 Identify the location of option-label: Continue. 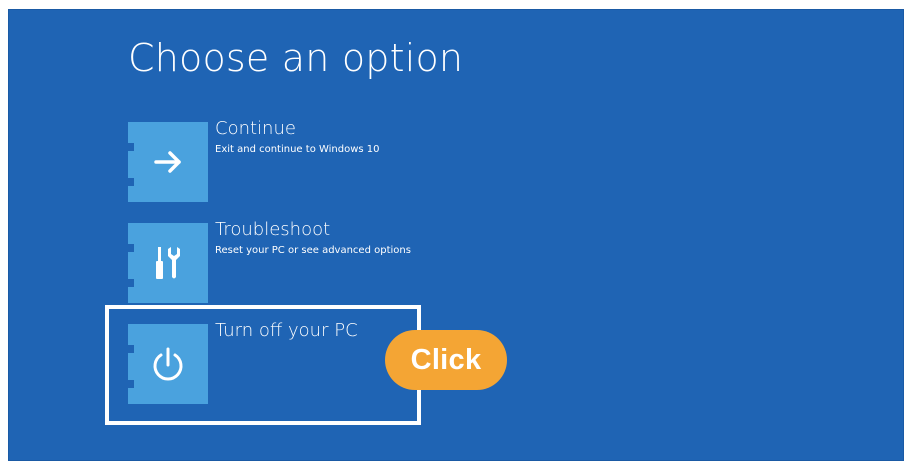
(255, 128).